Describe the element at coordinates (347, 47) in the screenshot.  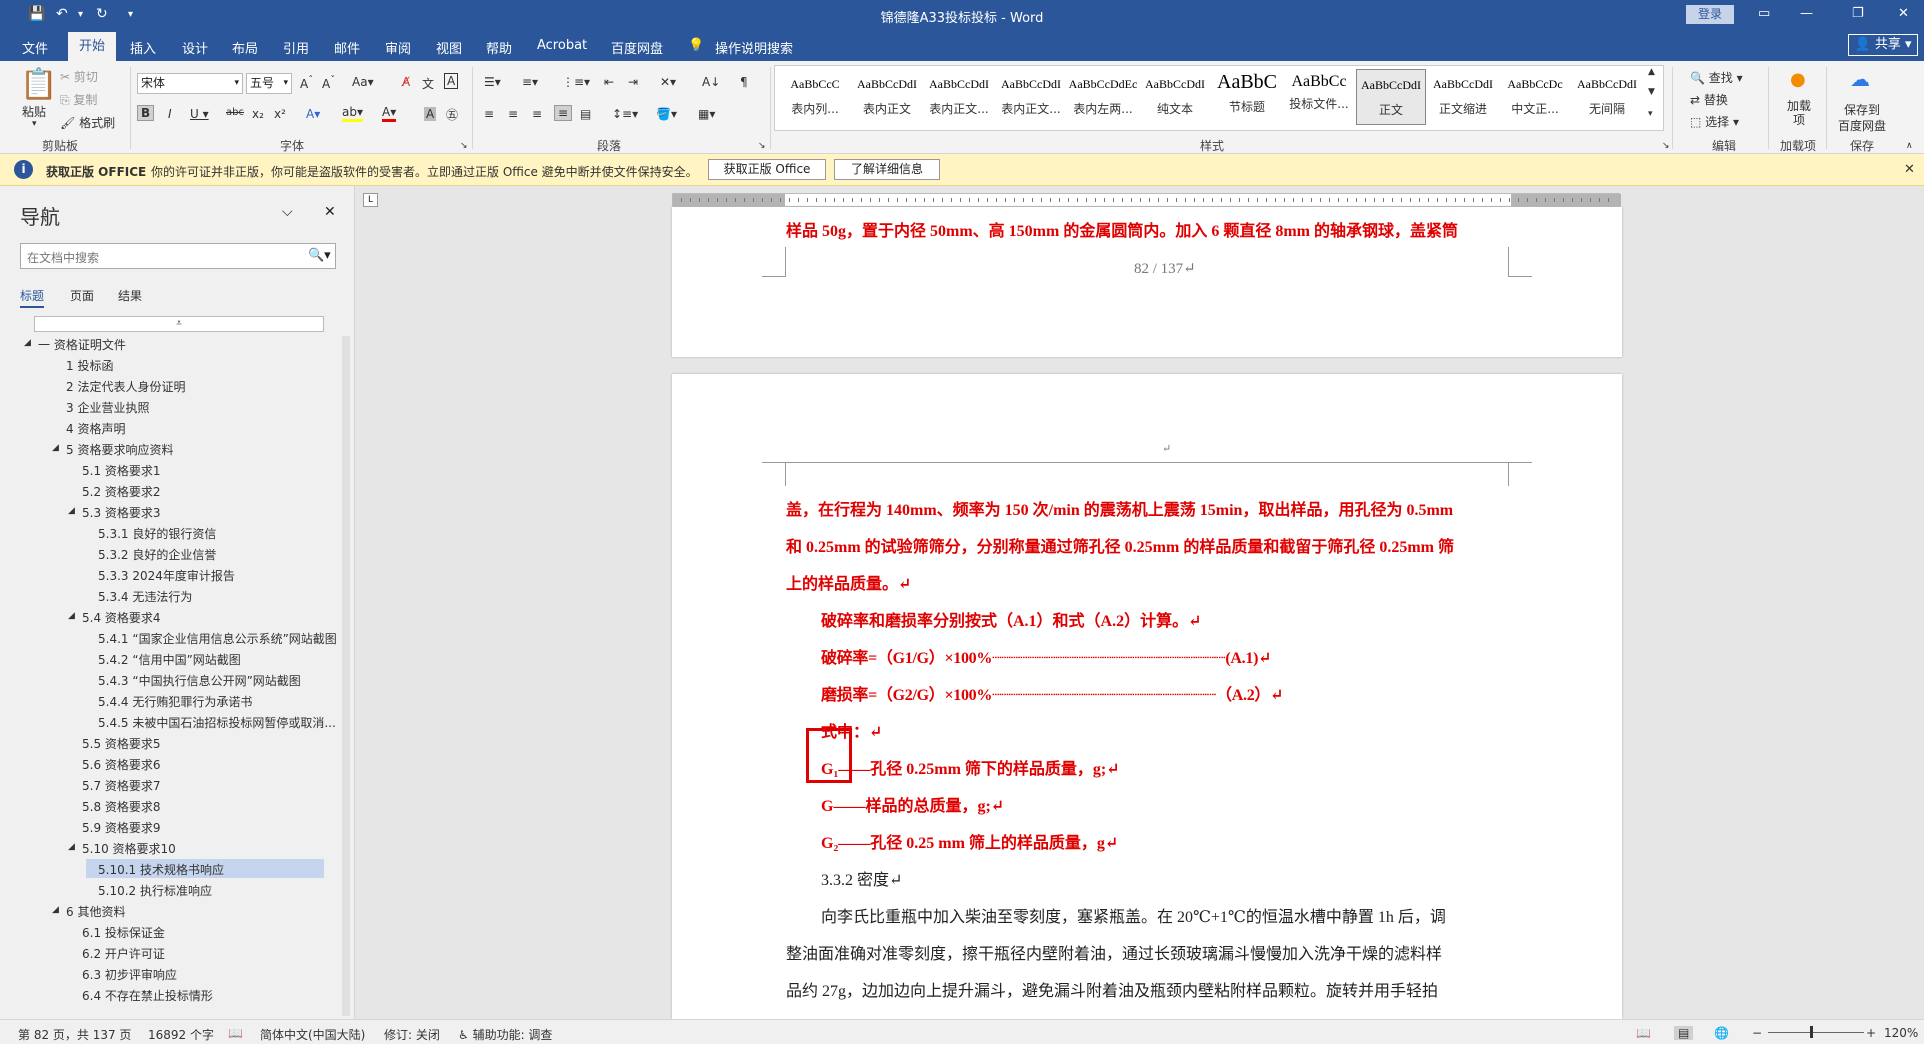
I see `tab-mailings: 邮件` at that location.